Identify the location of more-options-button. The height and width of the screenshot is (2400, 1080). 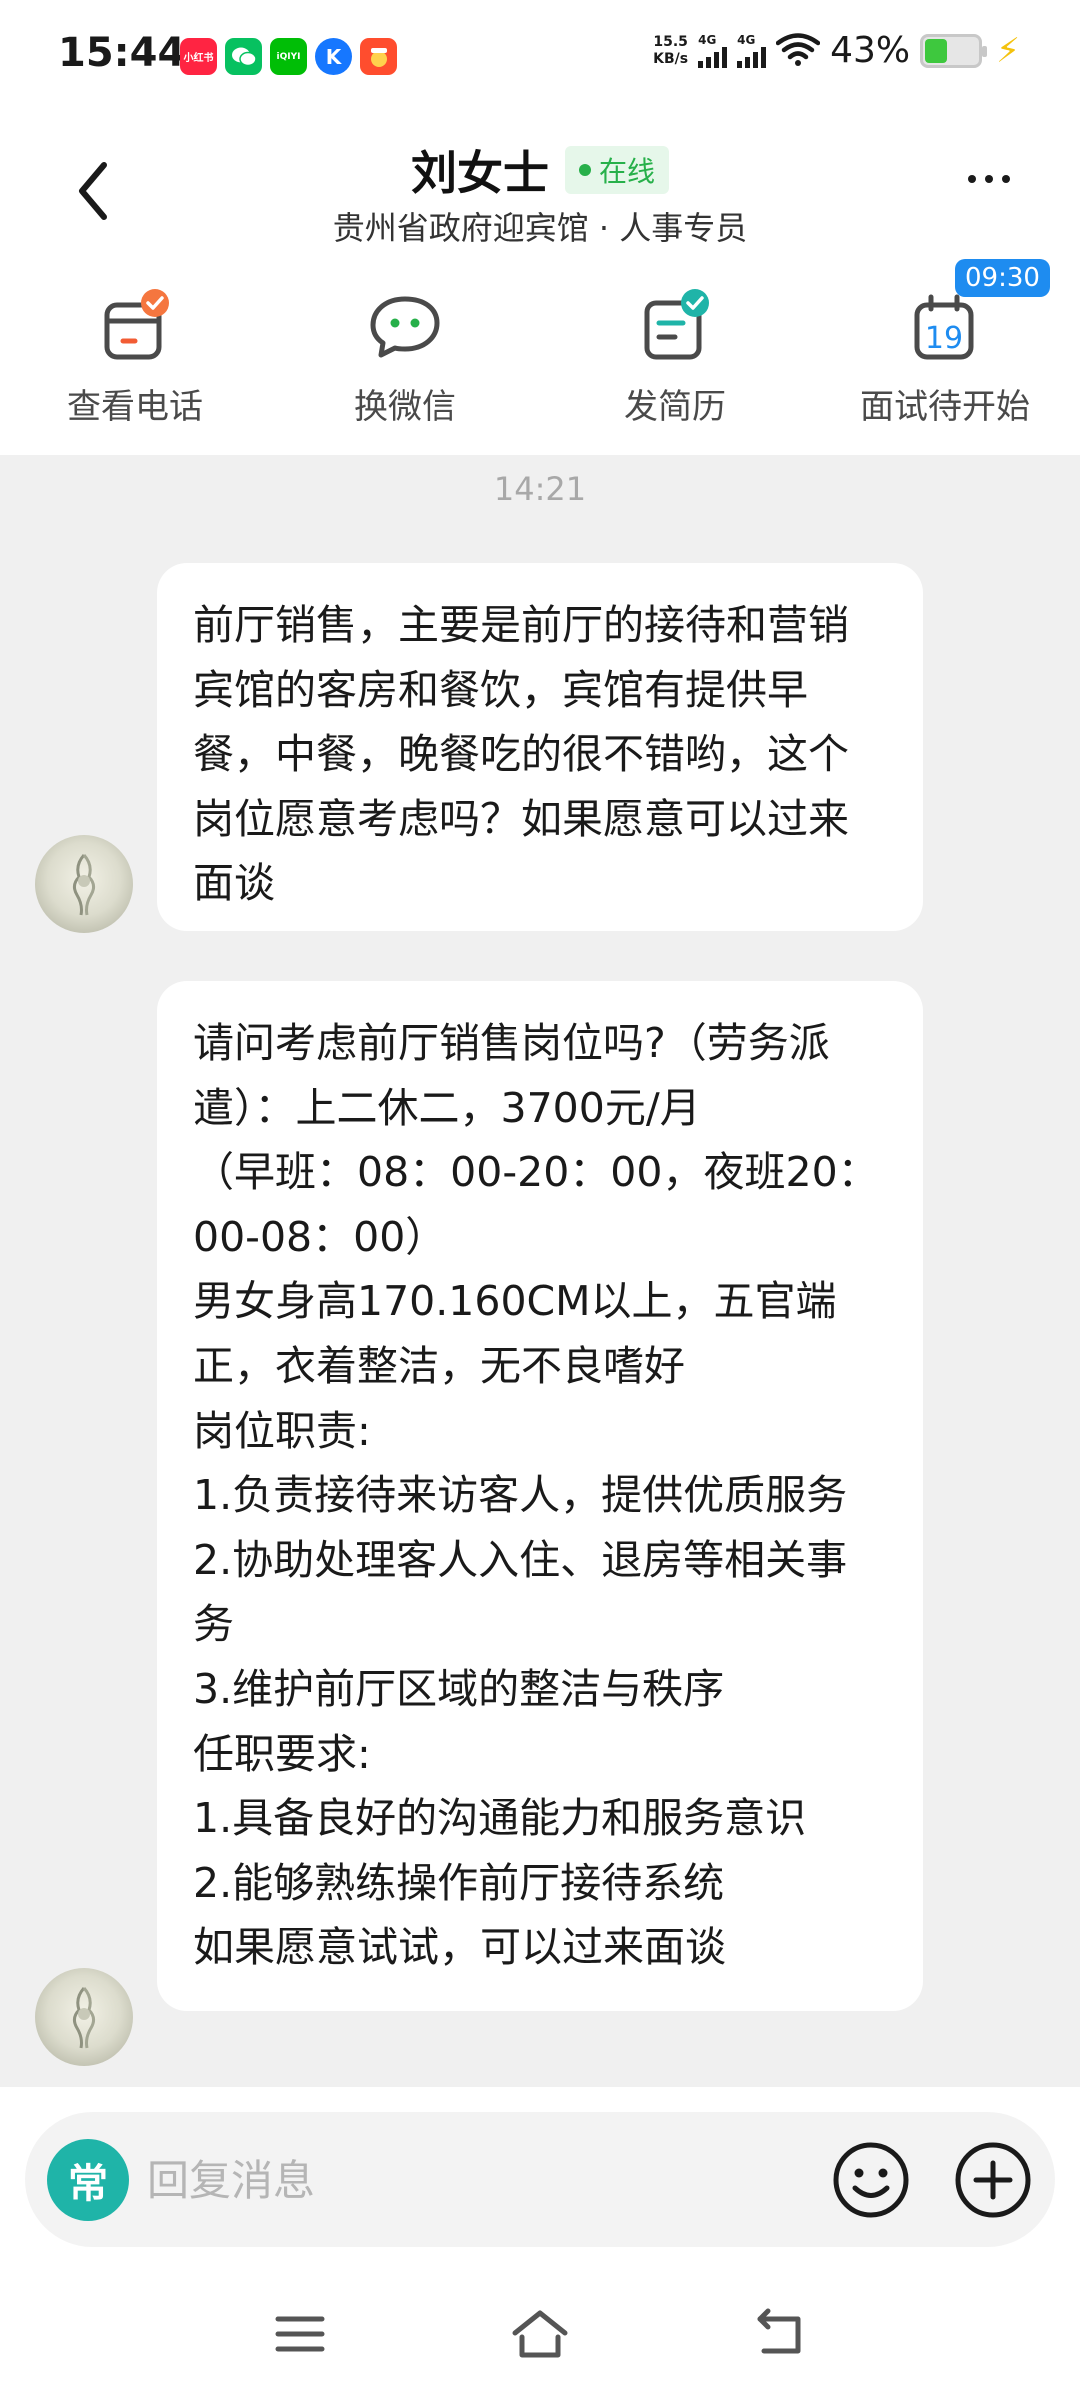
(989, 179).